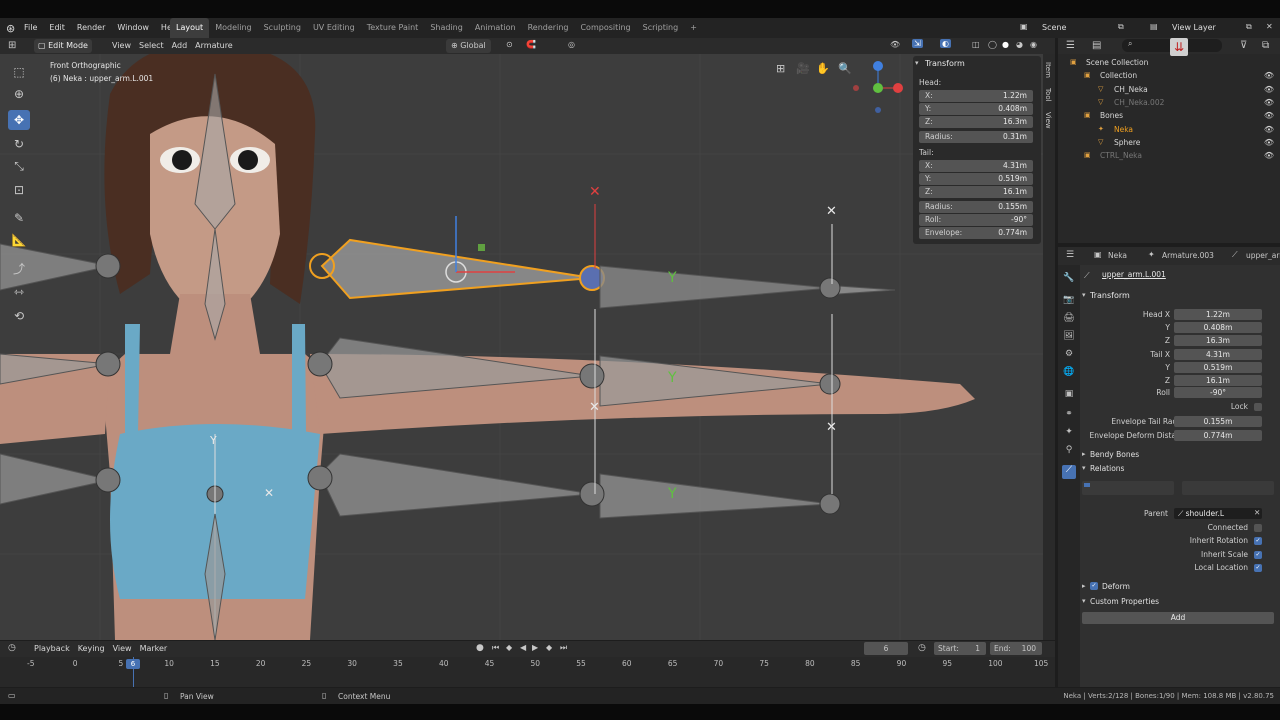 Image resolution: width=1280 pixels, height=720 pixels. Describe the element at coordinates (1169, 115) in the screenshot. I see `outliner-row: ▣ Bones 👁` at that location.